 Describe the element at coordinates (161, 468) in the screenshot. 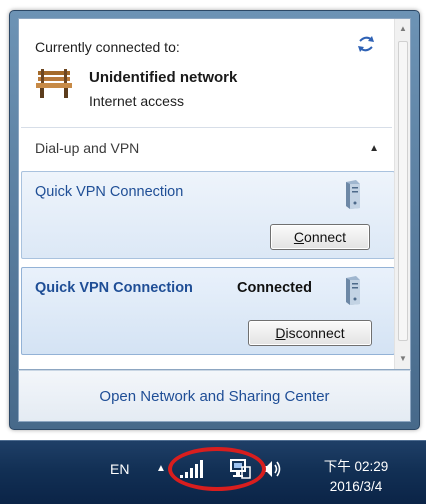

I see `show-hidden-icons-button: ▲` at that location.